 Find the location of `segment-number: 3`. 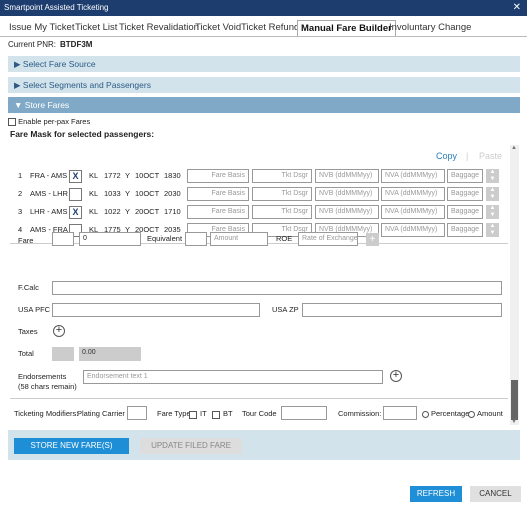

segment-number: 3 is located at coordinates (20, 211).